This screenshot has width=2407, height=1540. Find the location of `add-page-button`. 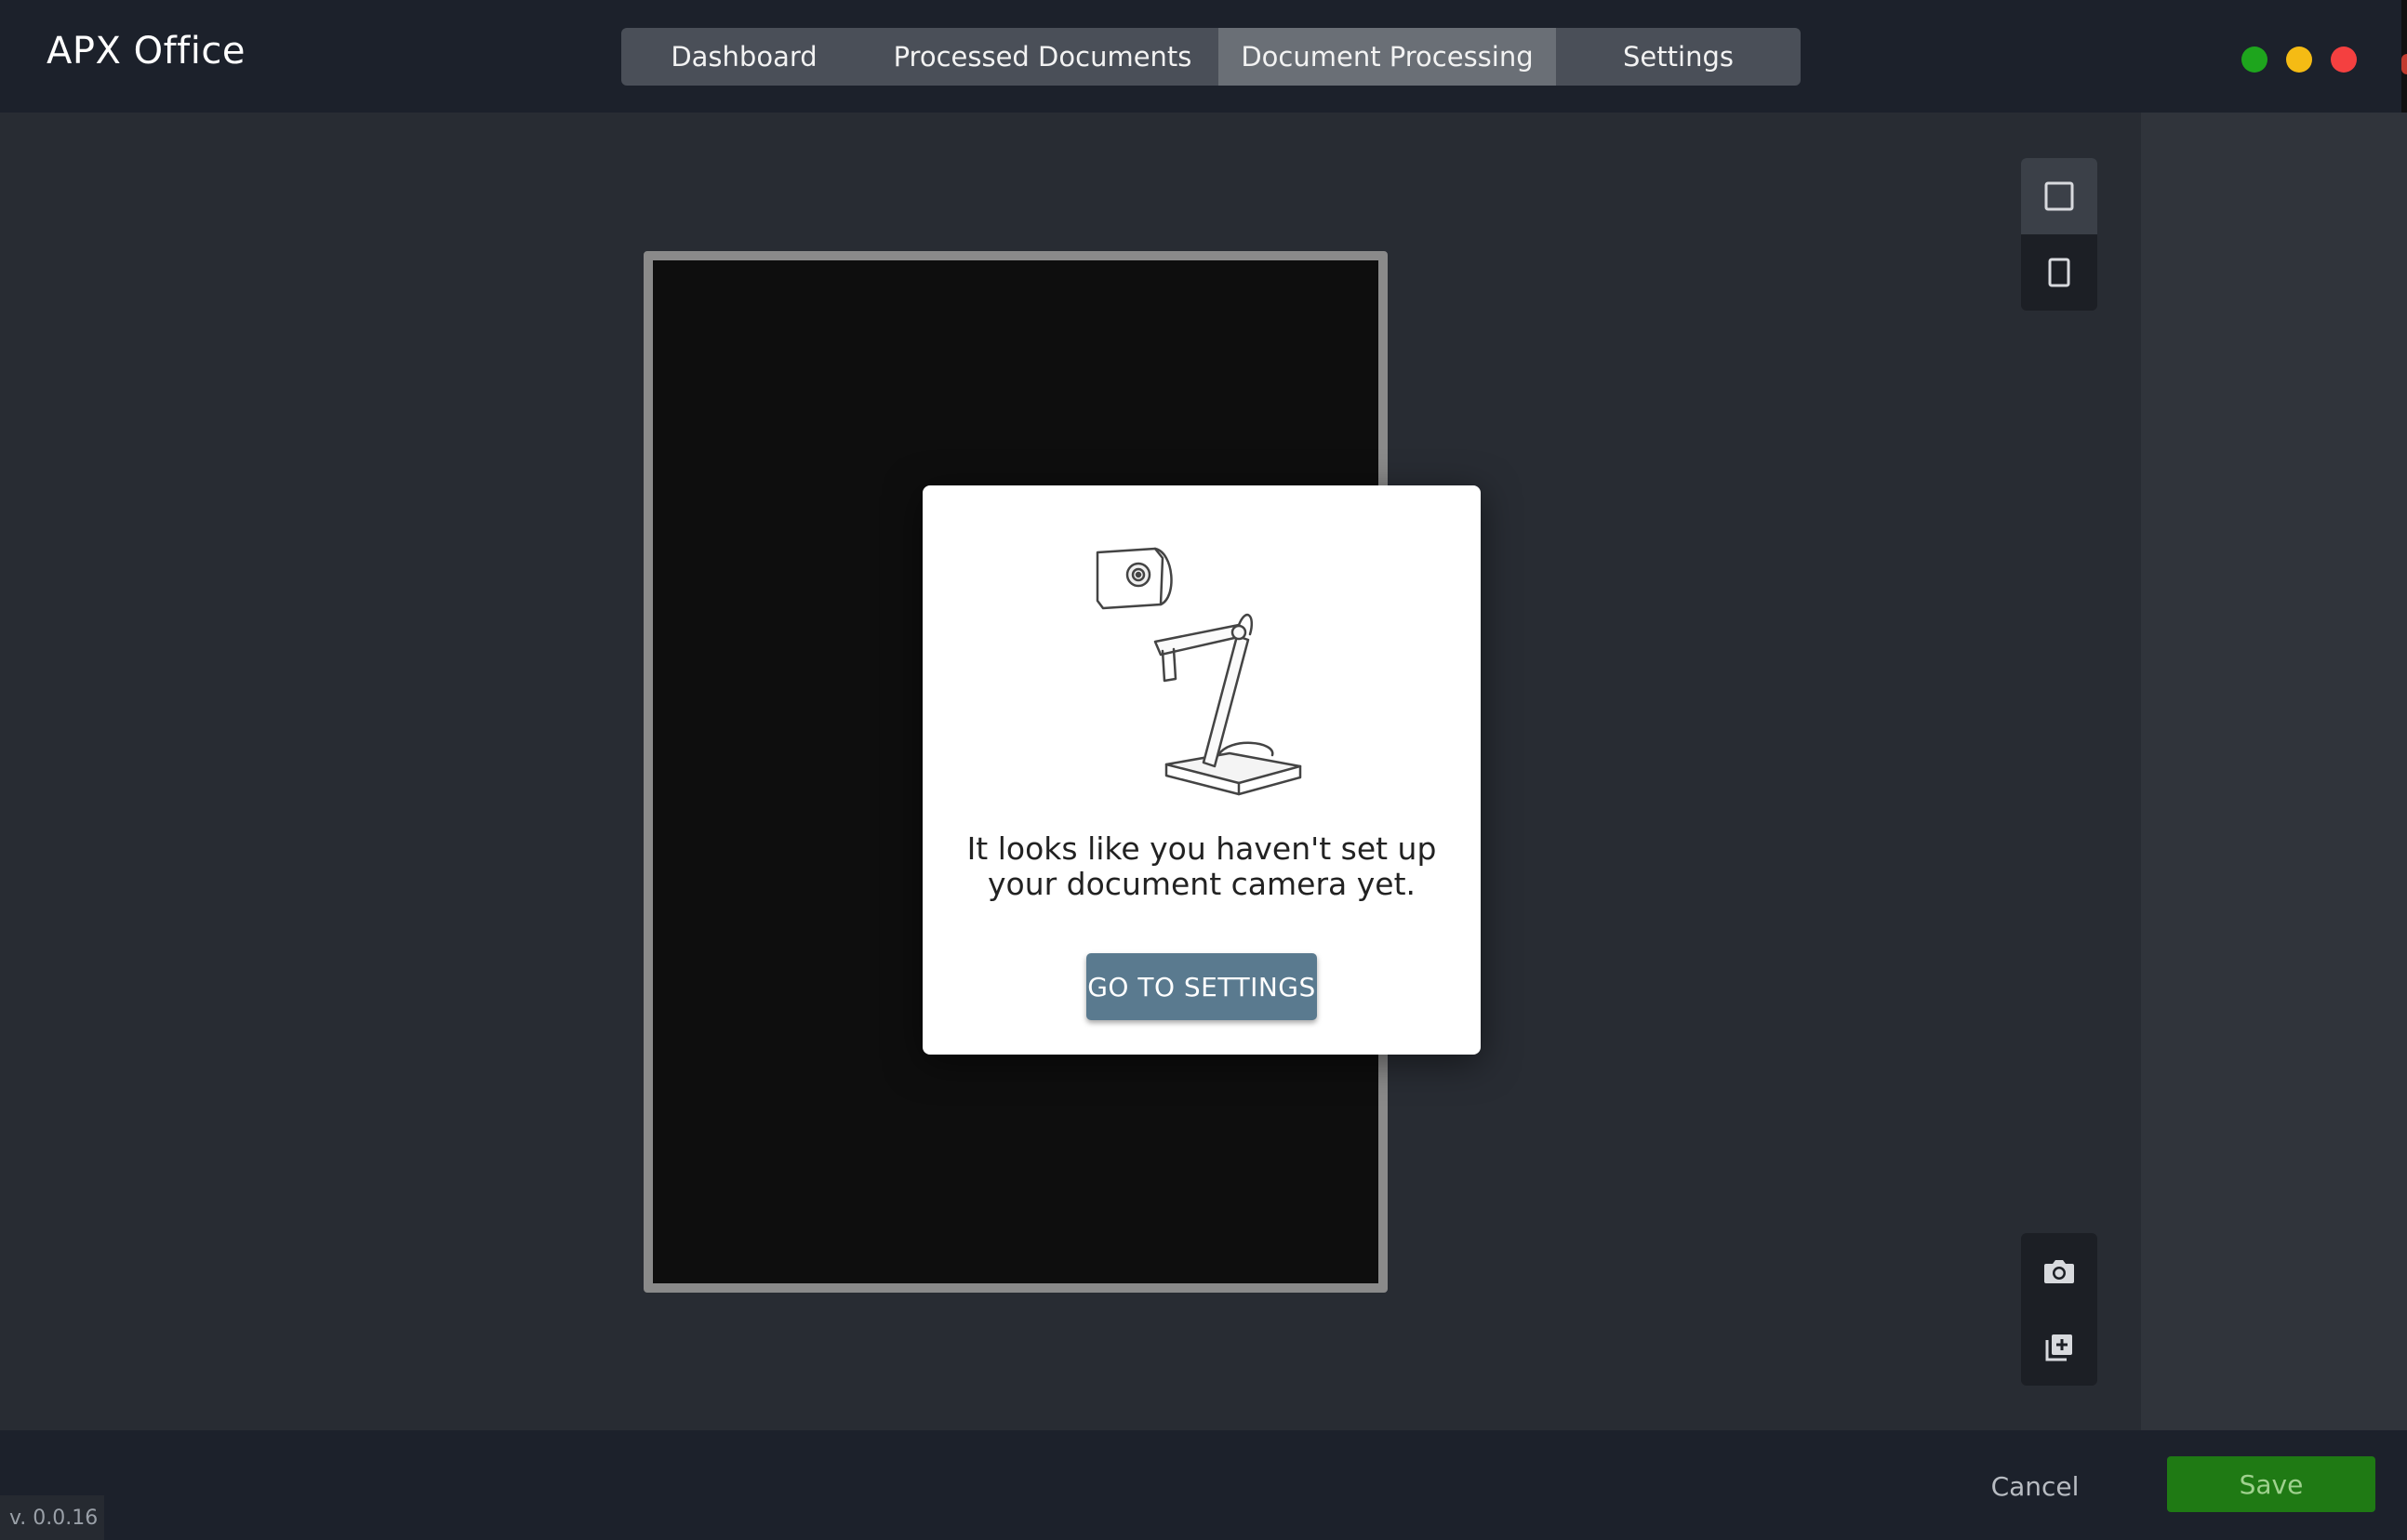

add-page-button is located at coordinates (2059, 1347).